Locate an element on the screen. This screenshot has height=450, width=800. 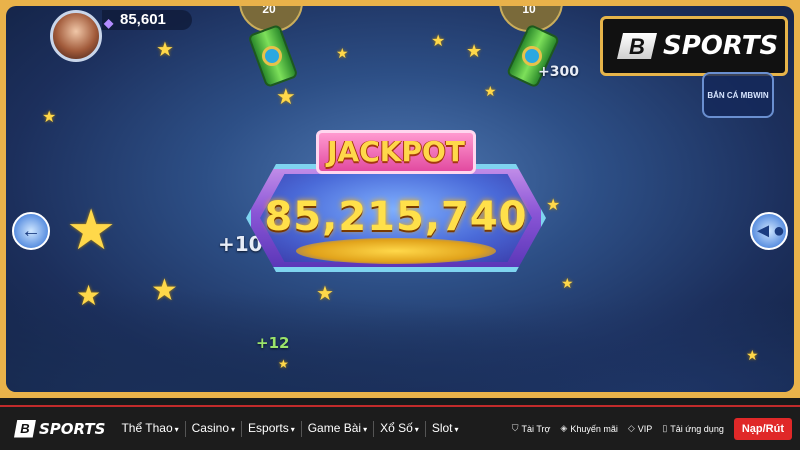
fish-icon: ◄● is located at coordinates (769, 231).